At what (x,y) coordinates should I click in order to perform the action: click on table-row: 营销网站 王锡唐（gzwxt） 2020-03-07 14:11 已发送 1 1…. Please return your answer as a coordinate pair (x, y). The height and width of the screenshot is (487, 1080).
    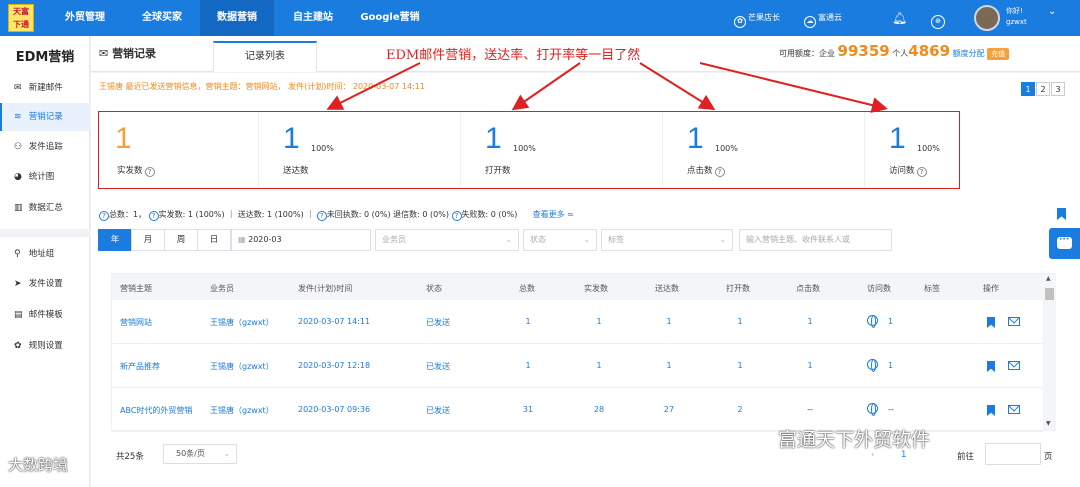
    Looking at the image, I should click on (577, 322).